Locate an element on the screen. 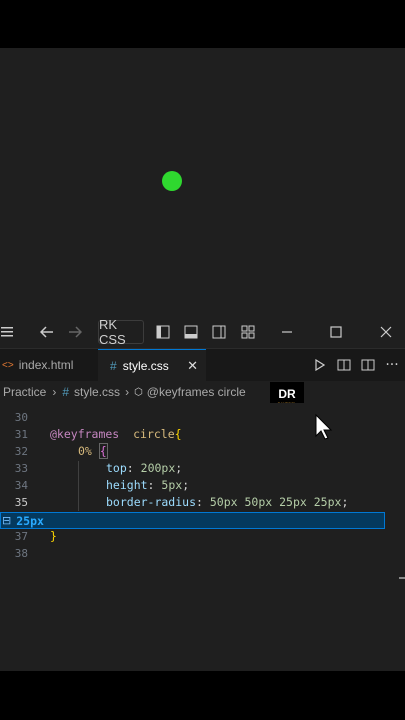 The height and width of the screenshot is (720, 405). line-number: 37 is located at coordinates (21, 536).